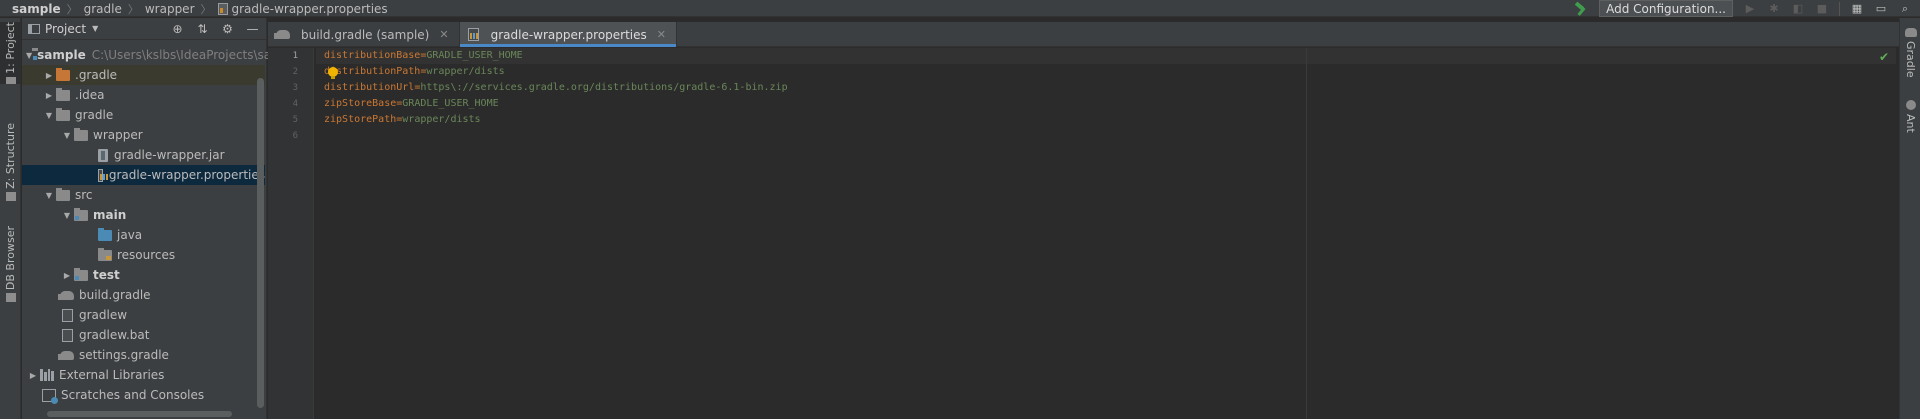 This screenshot has width=1920, height=419. I want to click on tree-node-external-libraries: ▶ External Libraries, so click(143, 375).